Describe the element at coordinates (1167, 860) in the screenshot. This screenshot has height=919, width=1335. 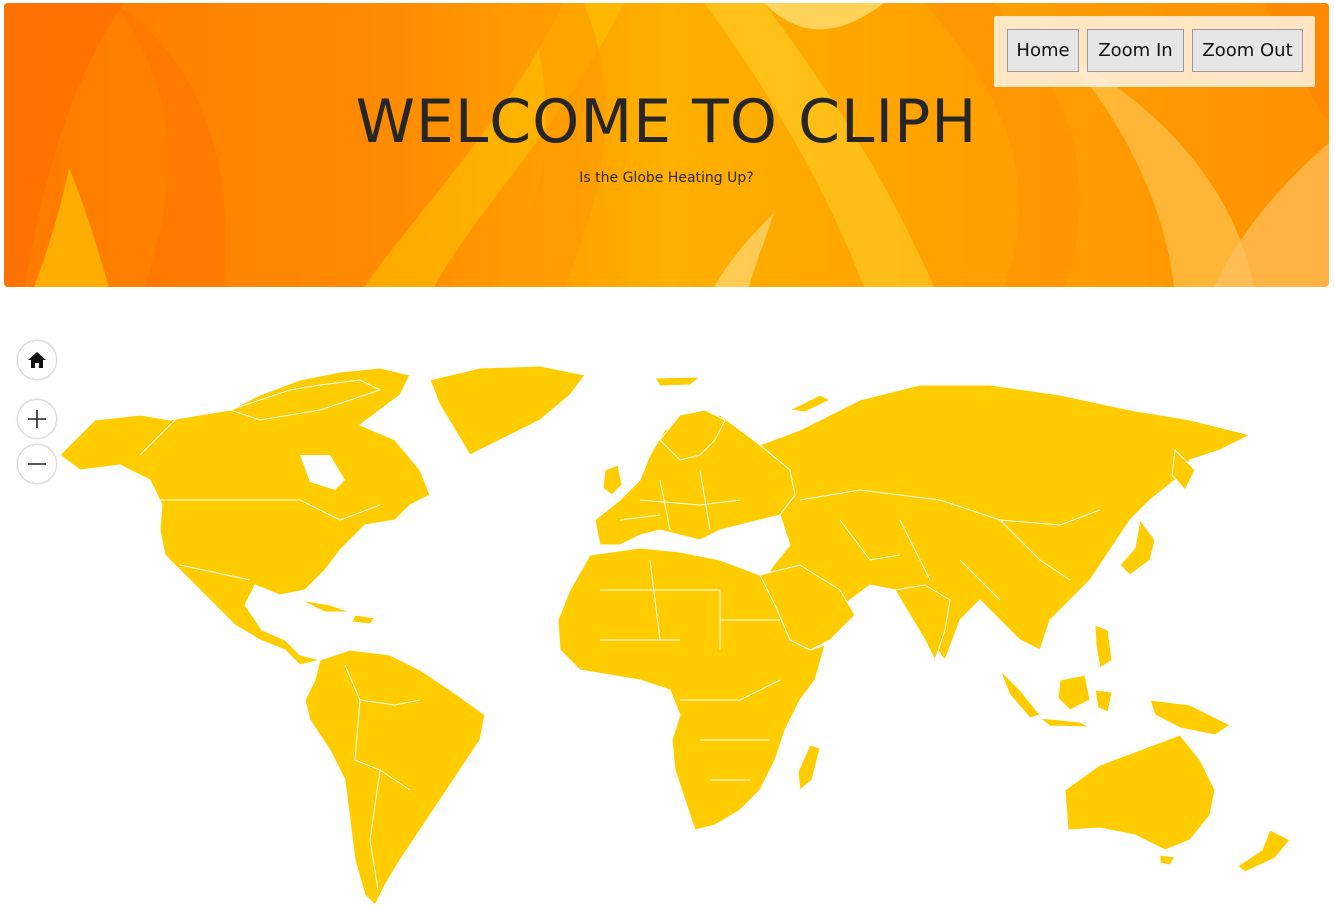
I see `tasmania` at that location.